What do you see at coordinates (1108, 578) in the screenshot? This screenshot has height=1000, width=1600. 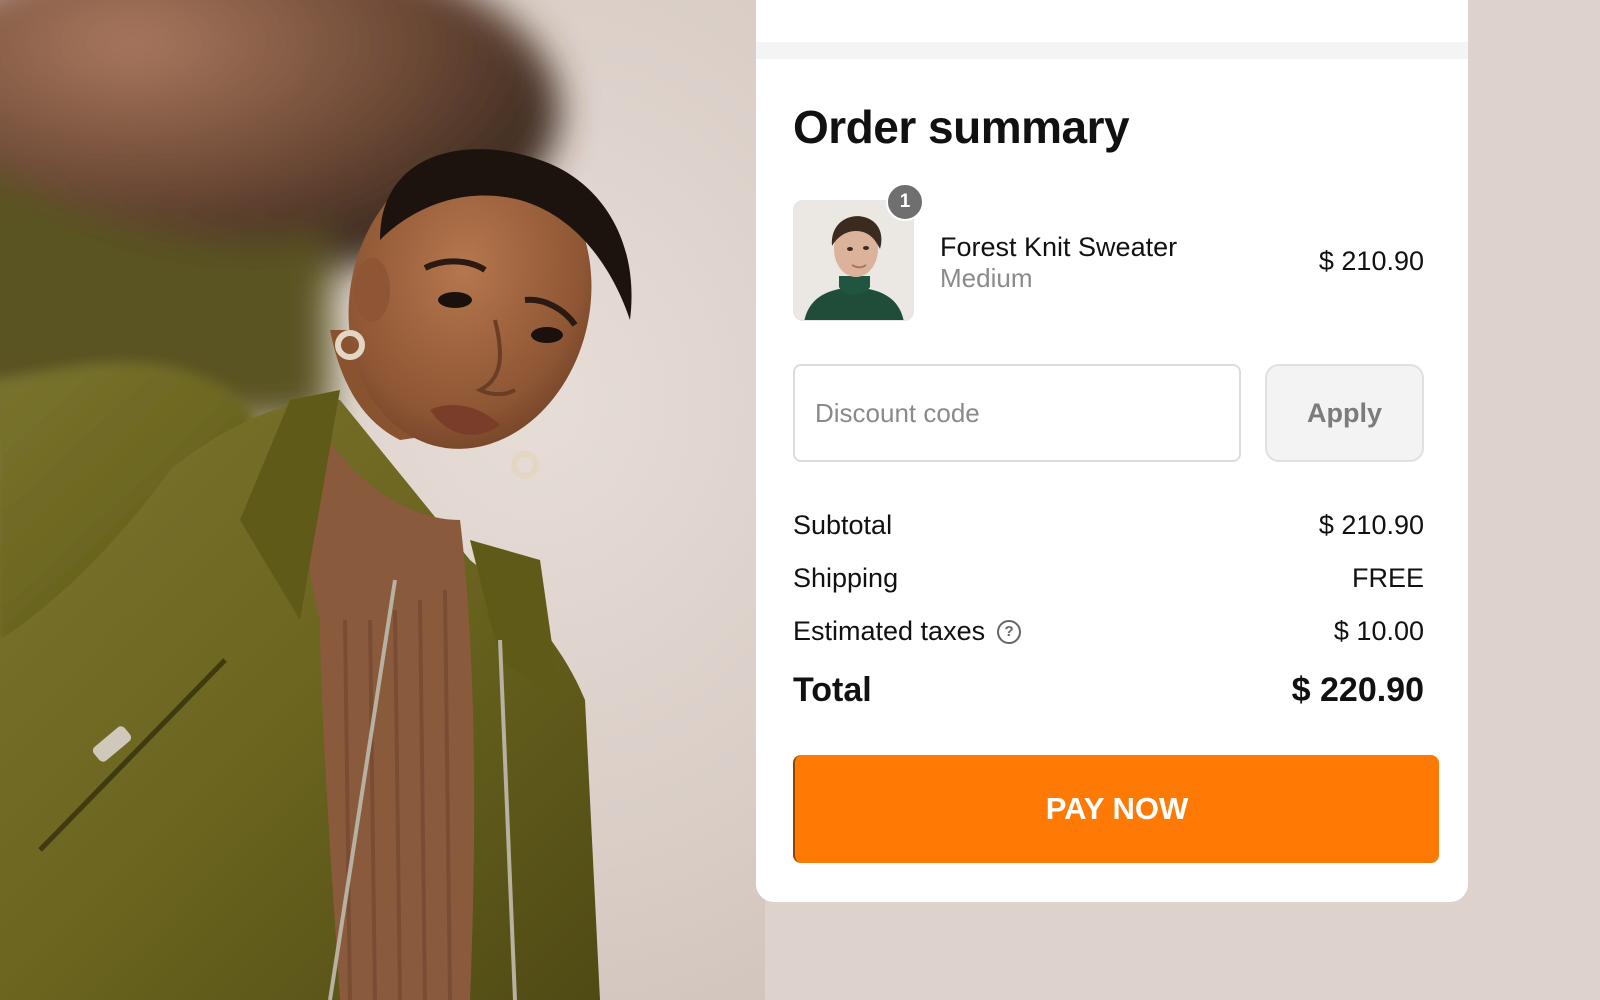 I see `shipping-row: Shipping FREE` at bounding box center [1108, 578].